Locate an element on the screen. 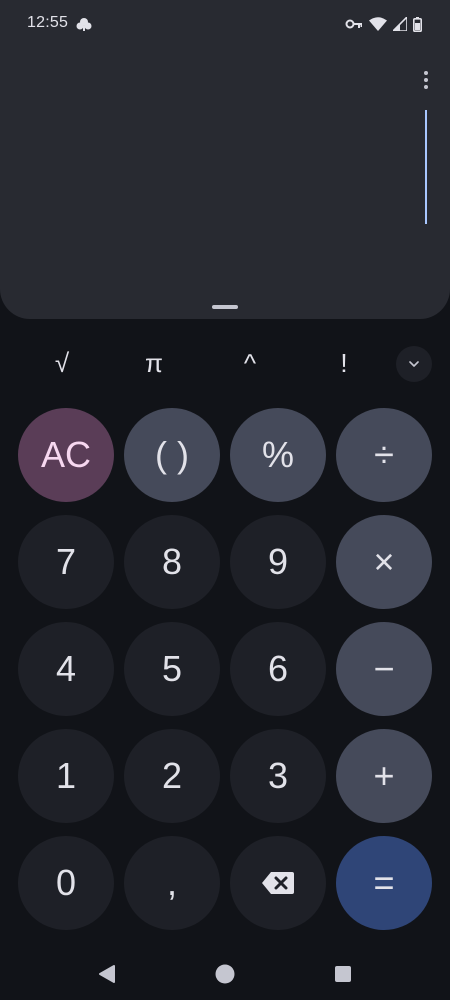 This screenshot has width=450, height=1000. scientific-row: √ π ^ ! is located at coordinates (225, 363).